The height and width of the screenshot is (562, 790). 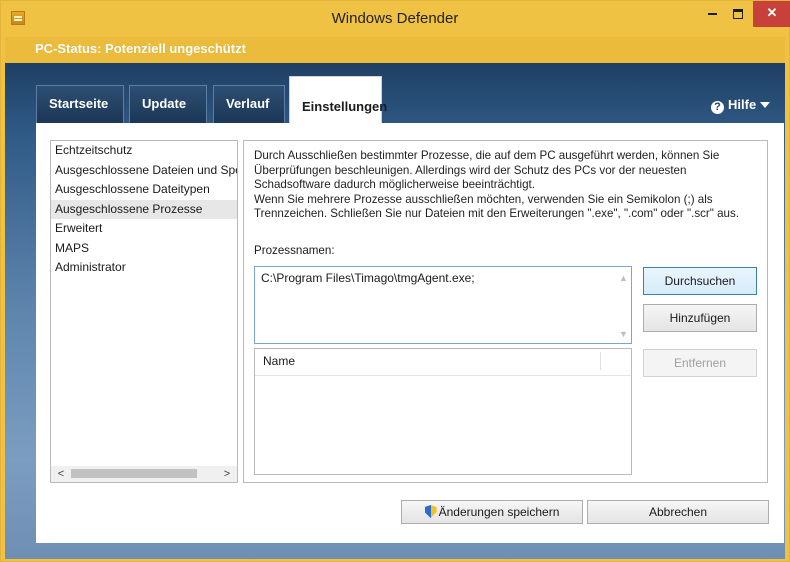 I want to click on column-divider, so click(x=600, y=361).